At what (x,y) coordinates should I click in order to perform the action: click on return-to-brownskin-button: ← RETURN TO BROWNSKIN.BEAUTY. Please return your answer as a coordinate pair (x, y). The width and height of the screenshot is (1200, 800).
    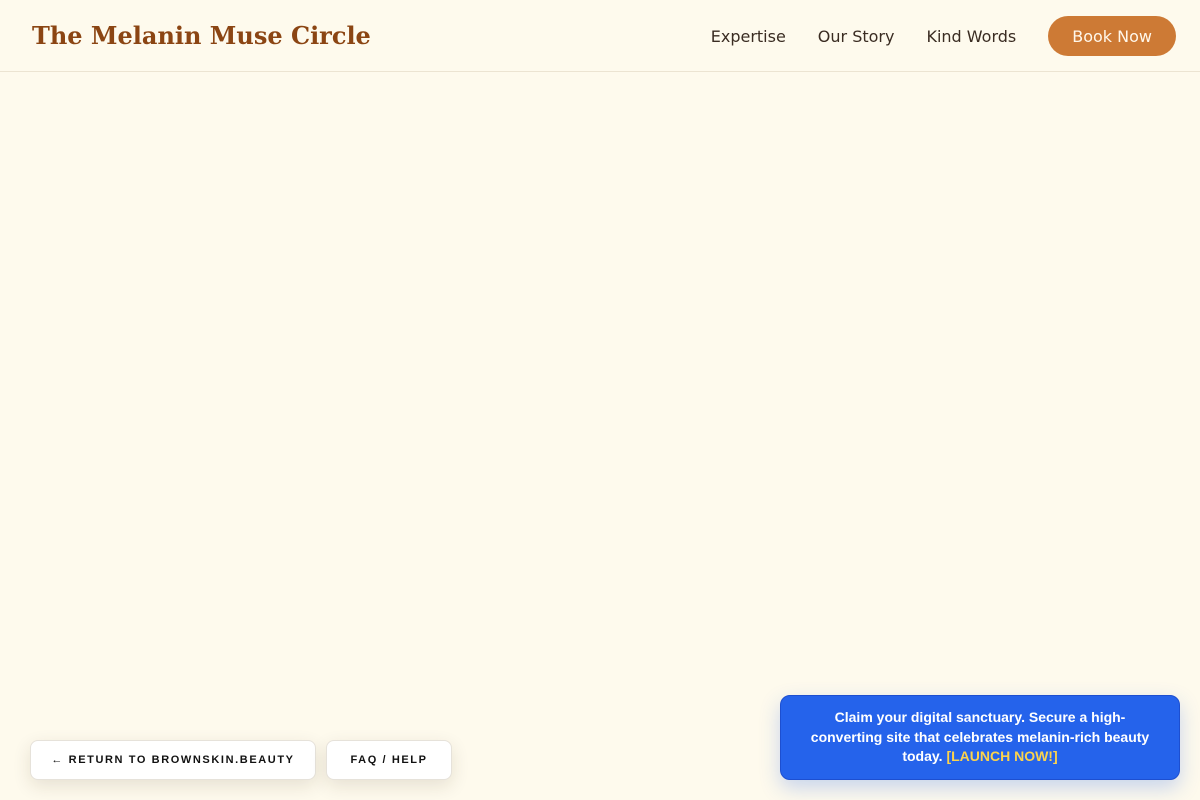
    Looking at the image, I should click on (173, 760).